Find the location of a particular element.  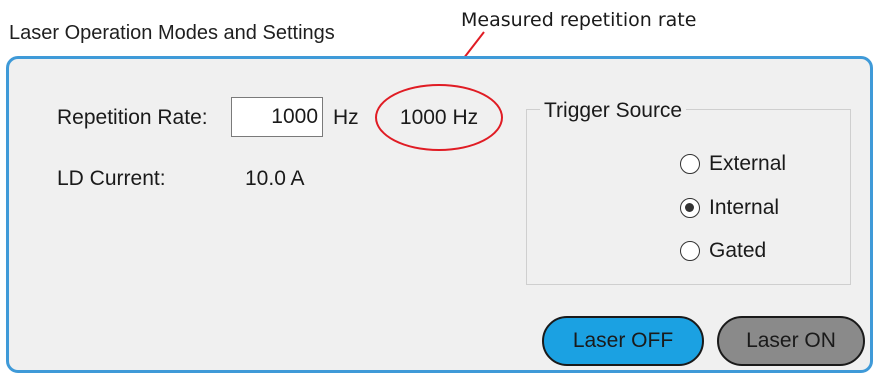

trigger-option-label: Internal is located at coordinates (744, 207).